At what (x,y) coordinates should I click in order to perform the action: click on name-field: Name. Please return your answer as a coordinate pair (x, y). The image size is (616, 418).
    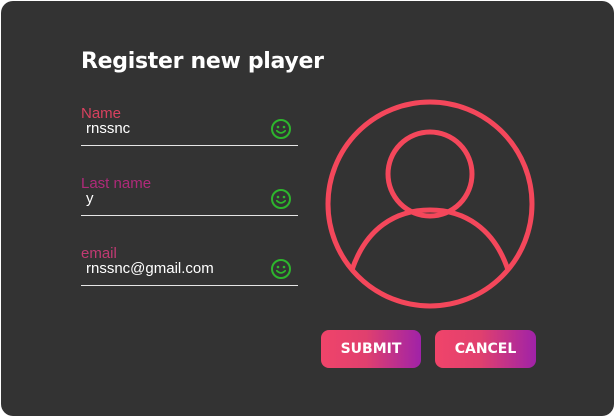
    Looking at the image, I should click on (189, 125).